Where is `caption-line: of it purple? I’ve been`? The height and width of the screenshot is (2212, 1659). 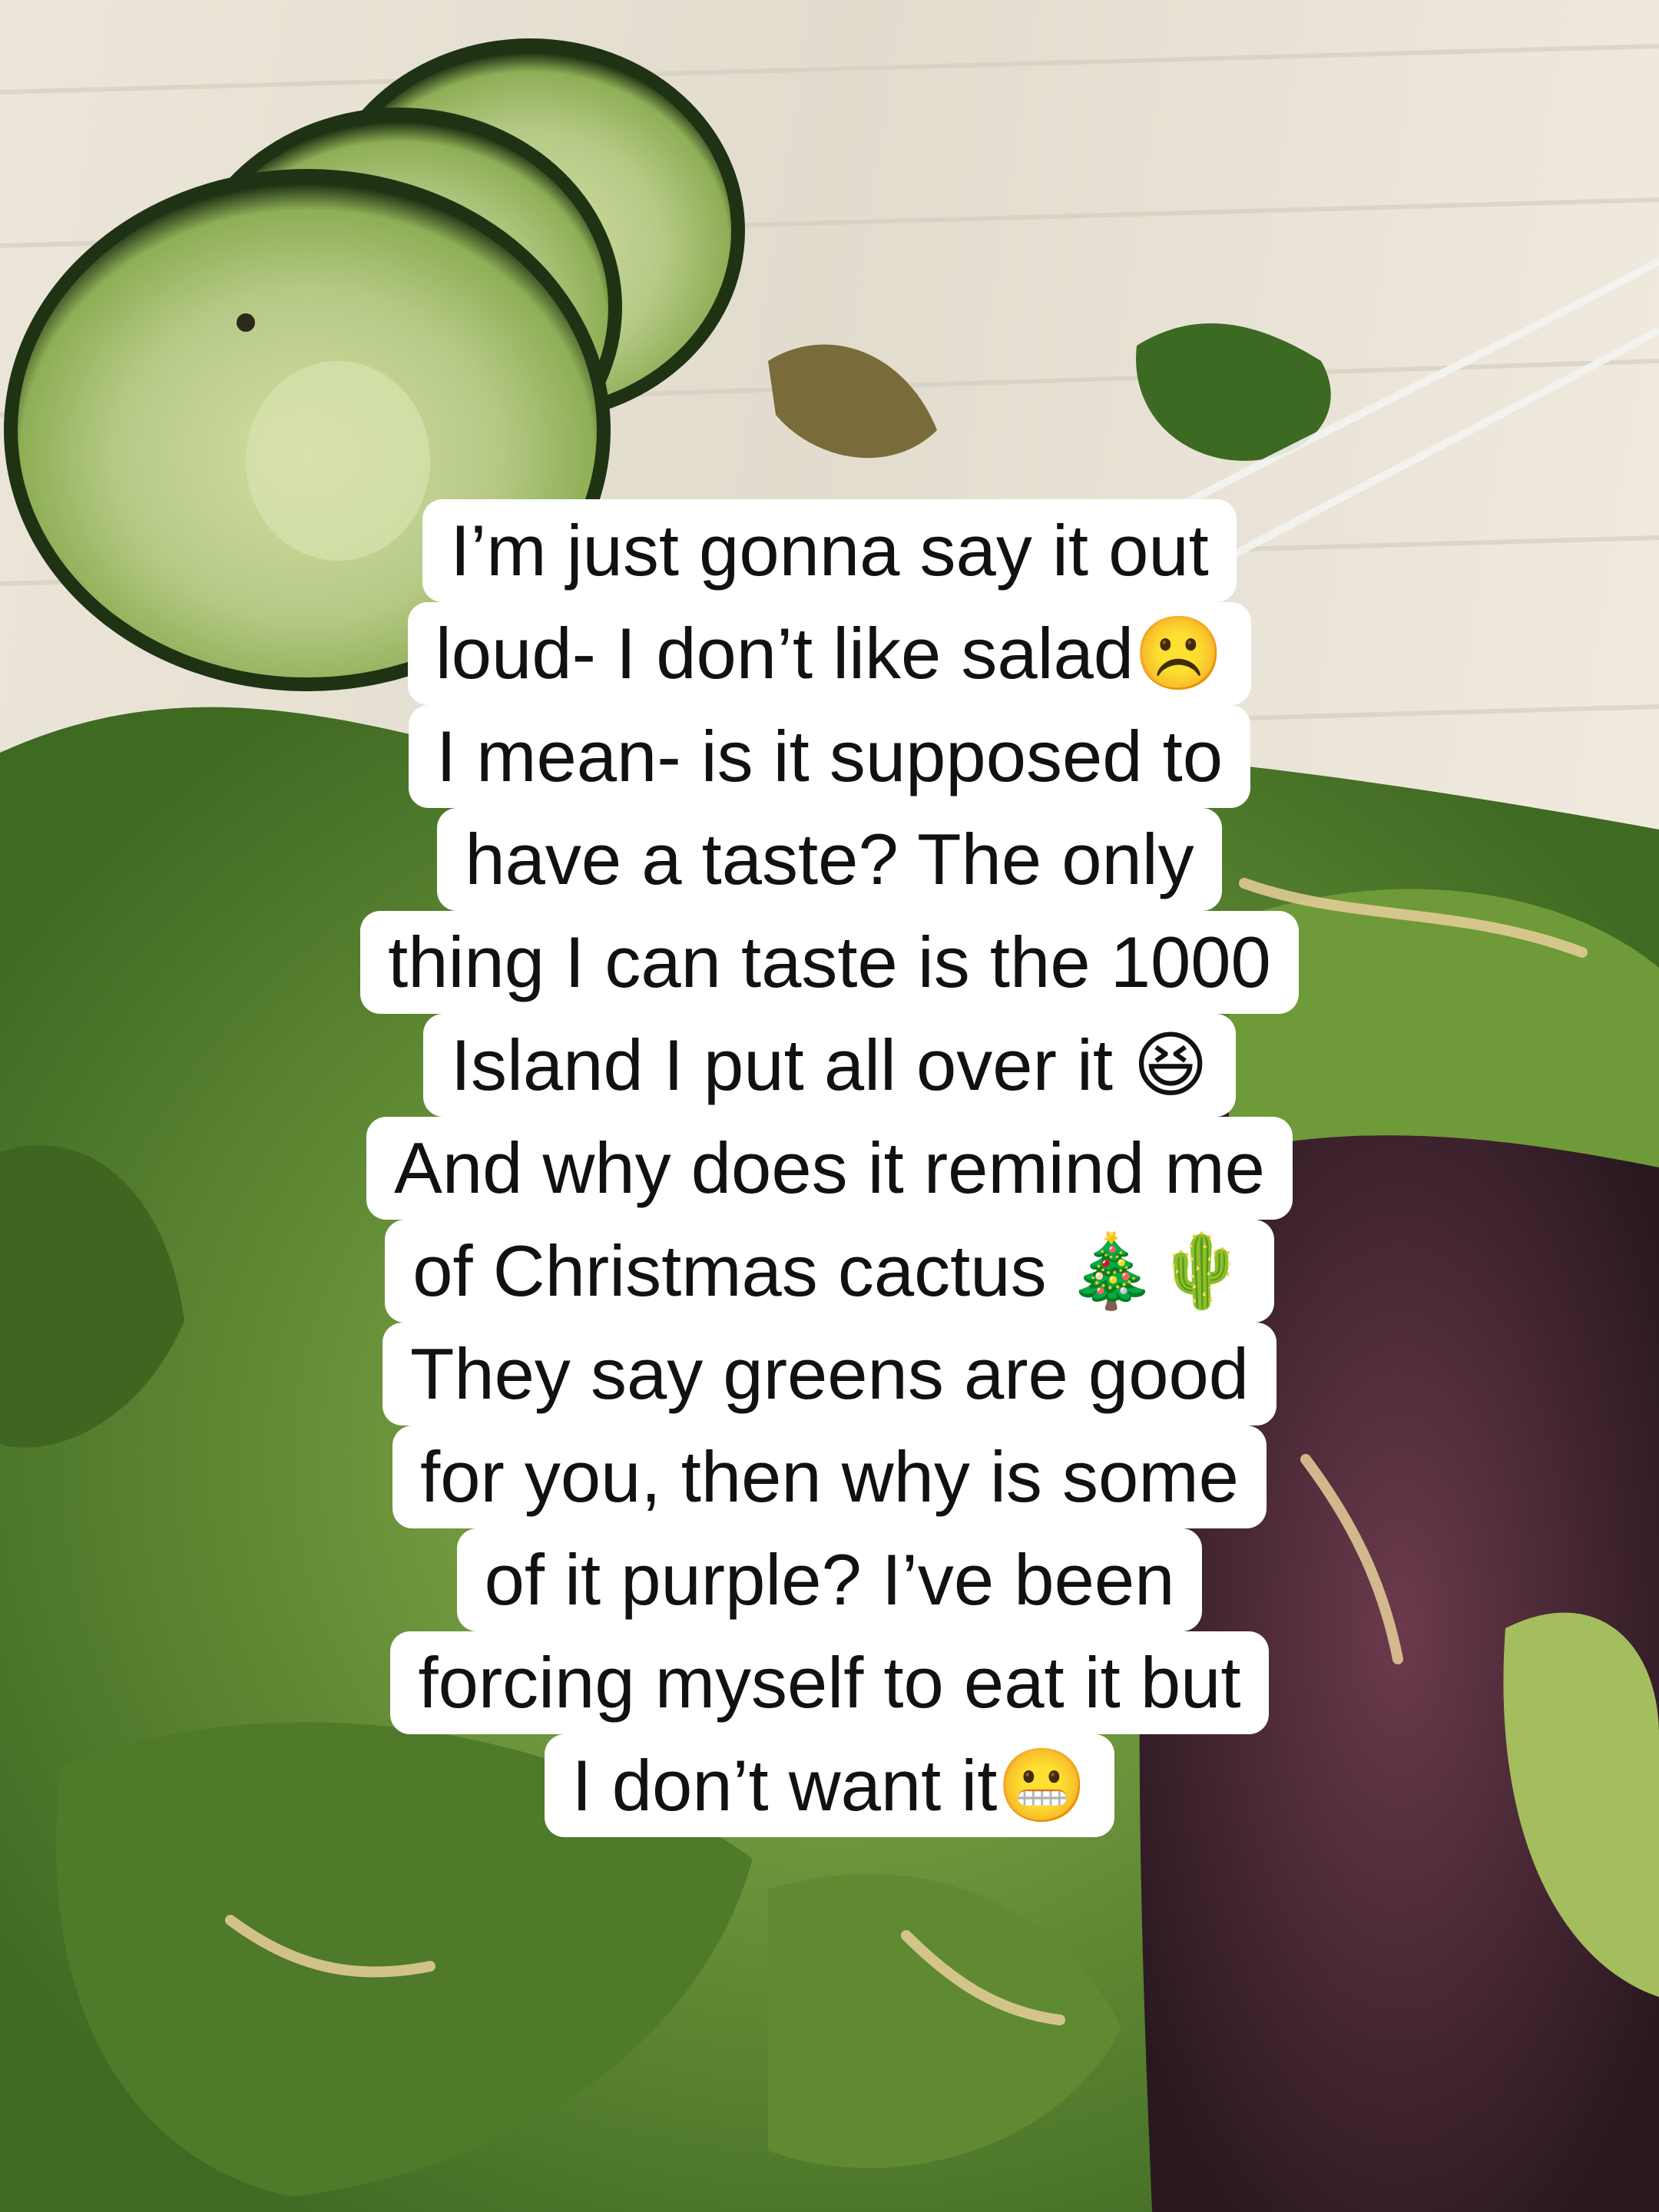
caption-line: of it purple? I’ve been is located at coordinates (829, 1579).